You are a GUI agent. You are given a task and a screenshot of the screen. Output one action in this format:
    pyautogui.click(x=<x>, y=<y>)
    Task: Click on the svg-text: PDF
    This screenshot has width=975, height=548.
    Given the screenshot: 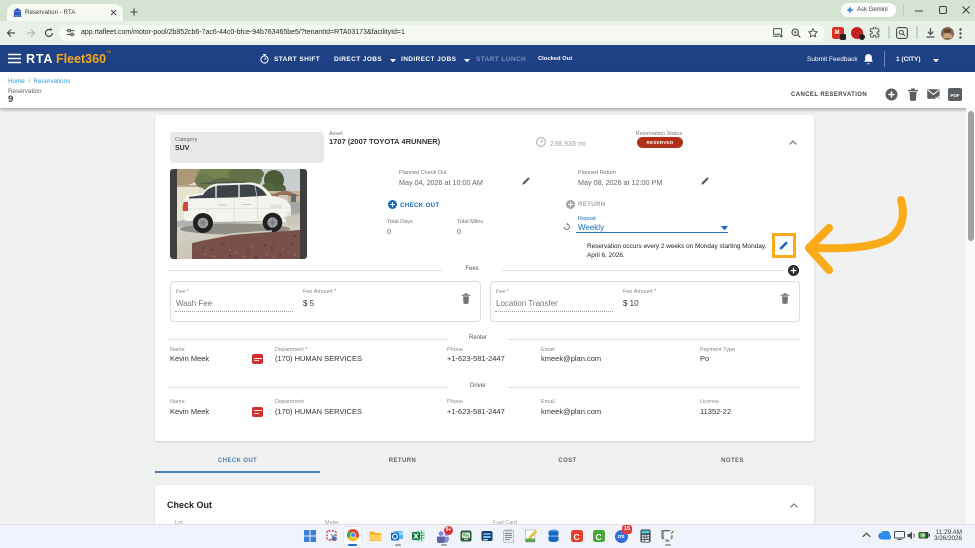 What is the action you would take?
    pyautogui.click(x=954, y=95)
    